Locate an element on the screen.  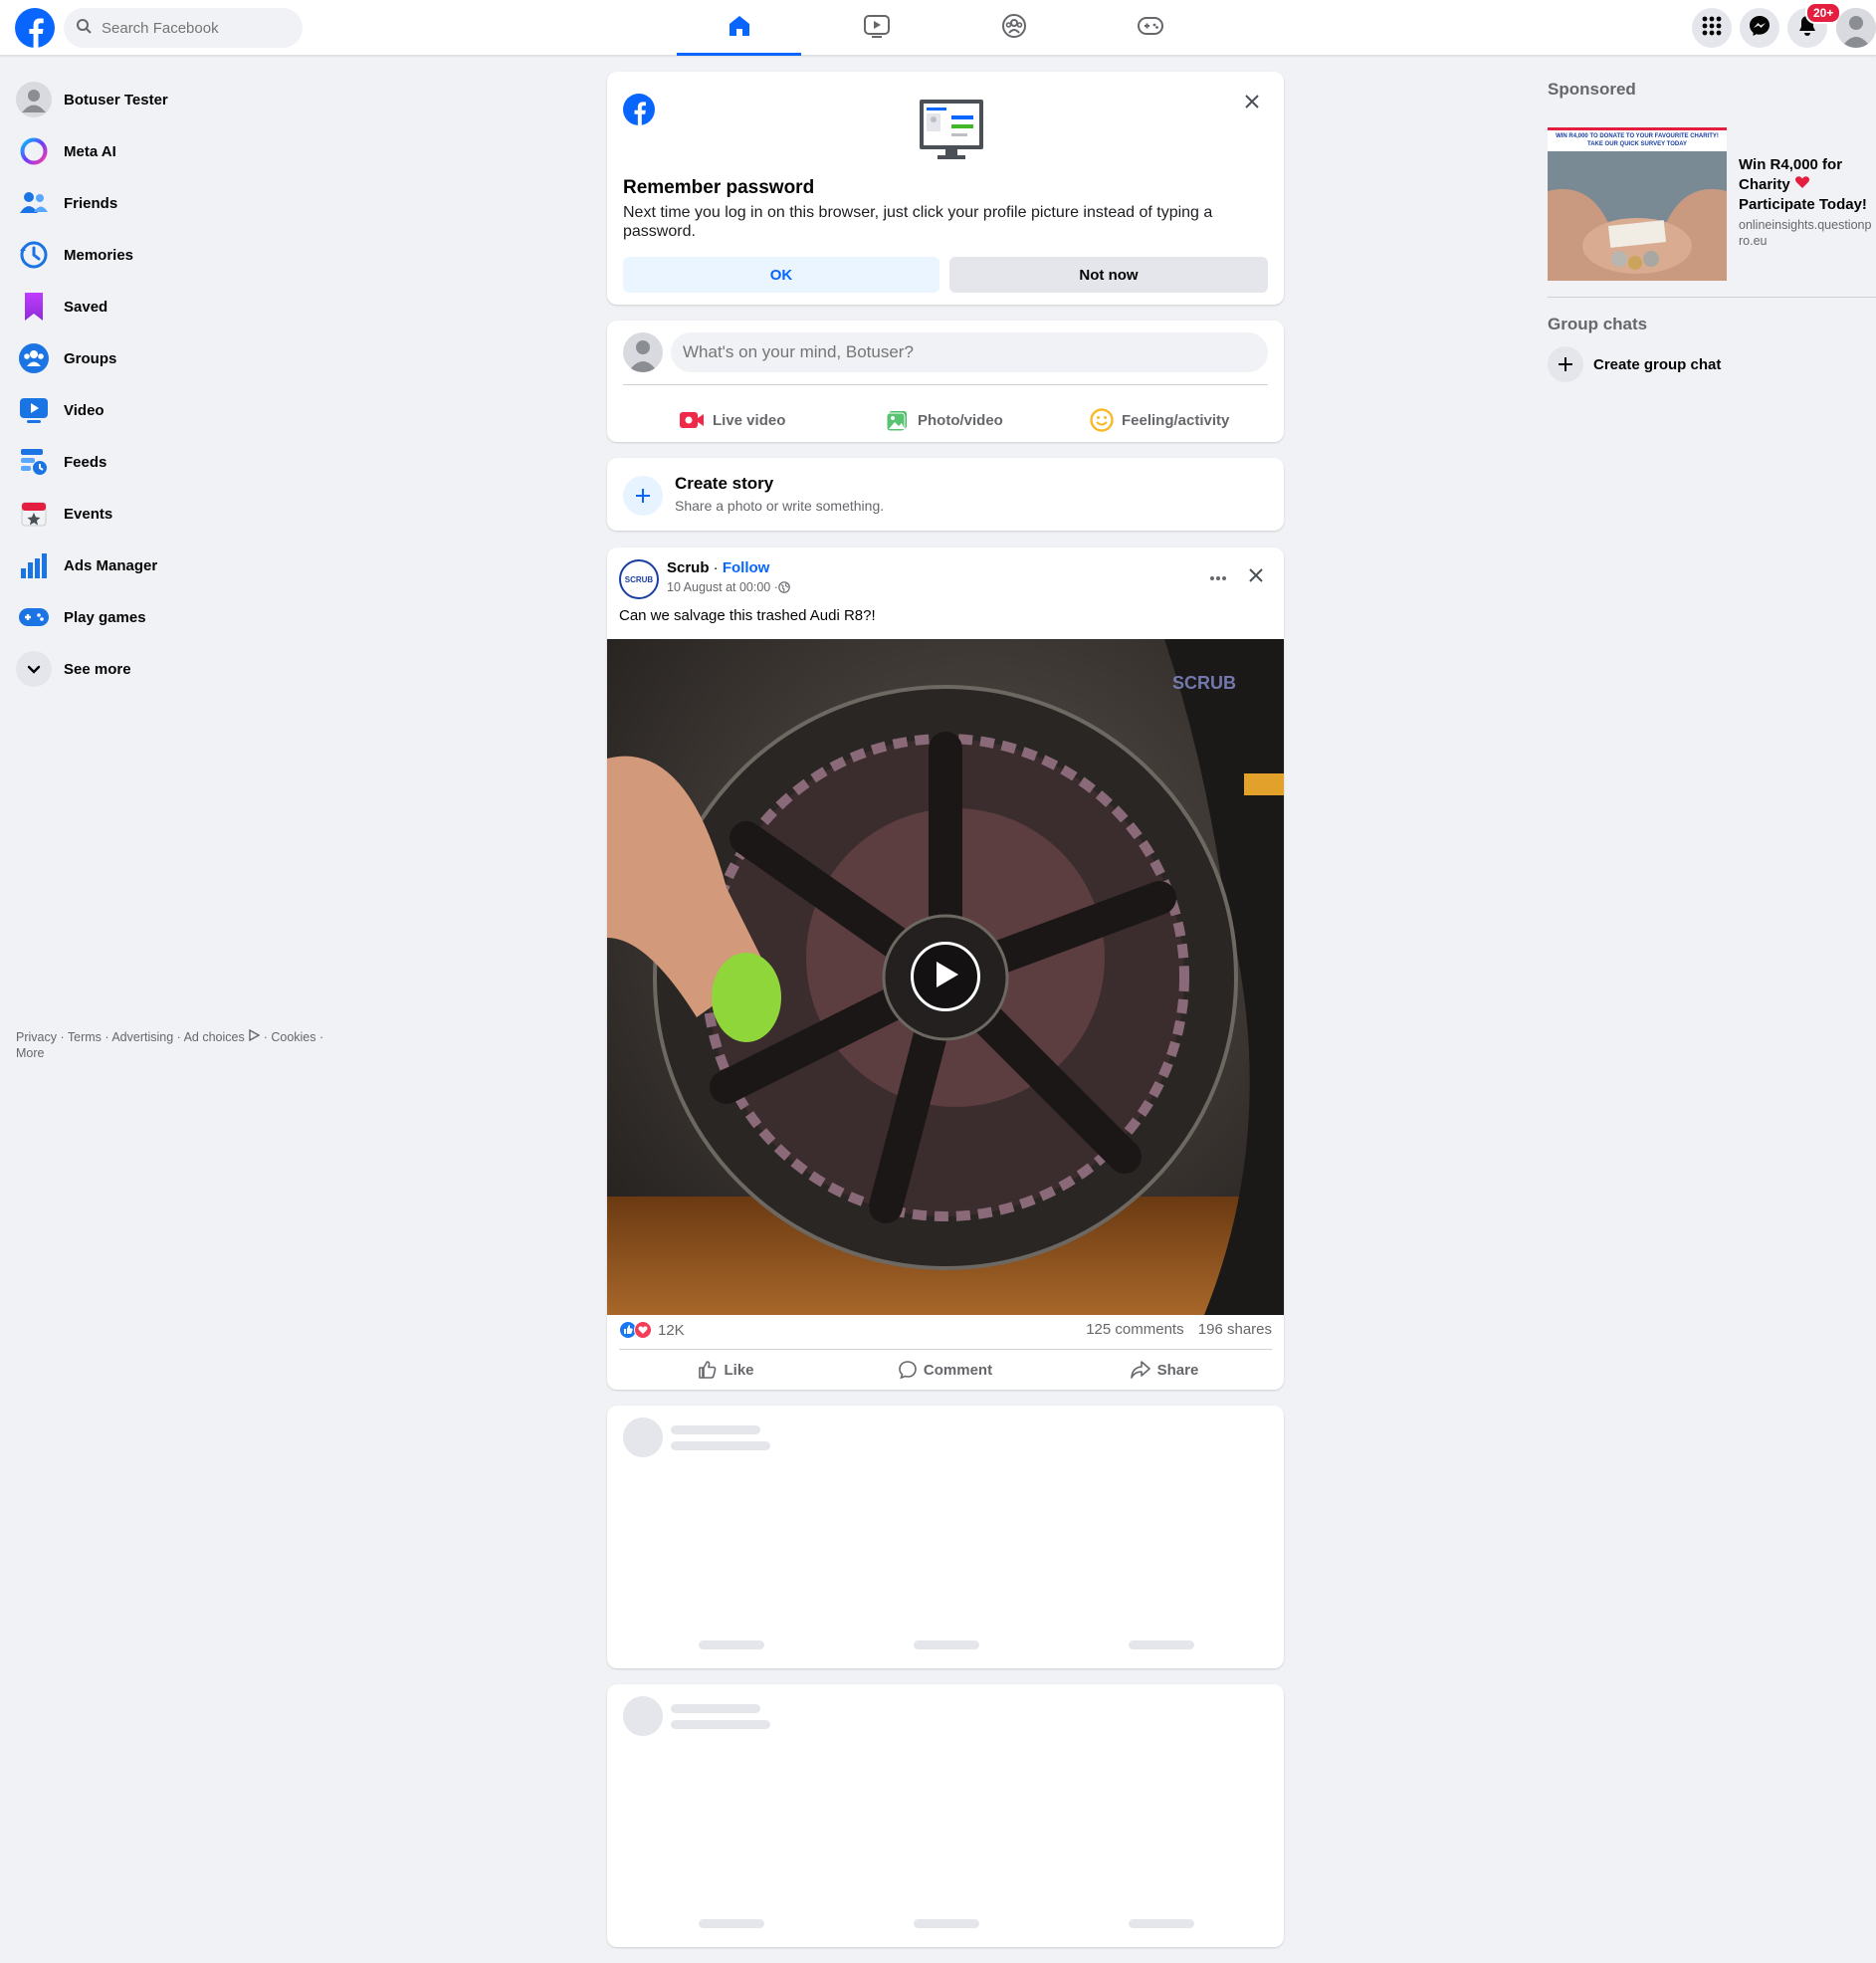
friends-icon is located at coordinates (34, 203).